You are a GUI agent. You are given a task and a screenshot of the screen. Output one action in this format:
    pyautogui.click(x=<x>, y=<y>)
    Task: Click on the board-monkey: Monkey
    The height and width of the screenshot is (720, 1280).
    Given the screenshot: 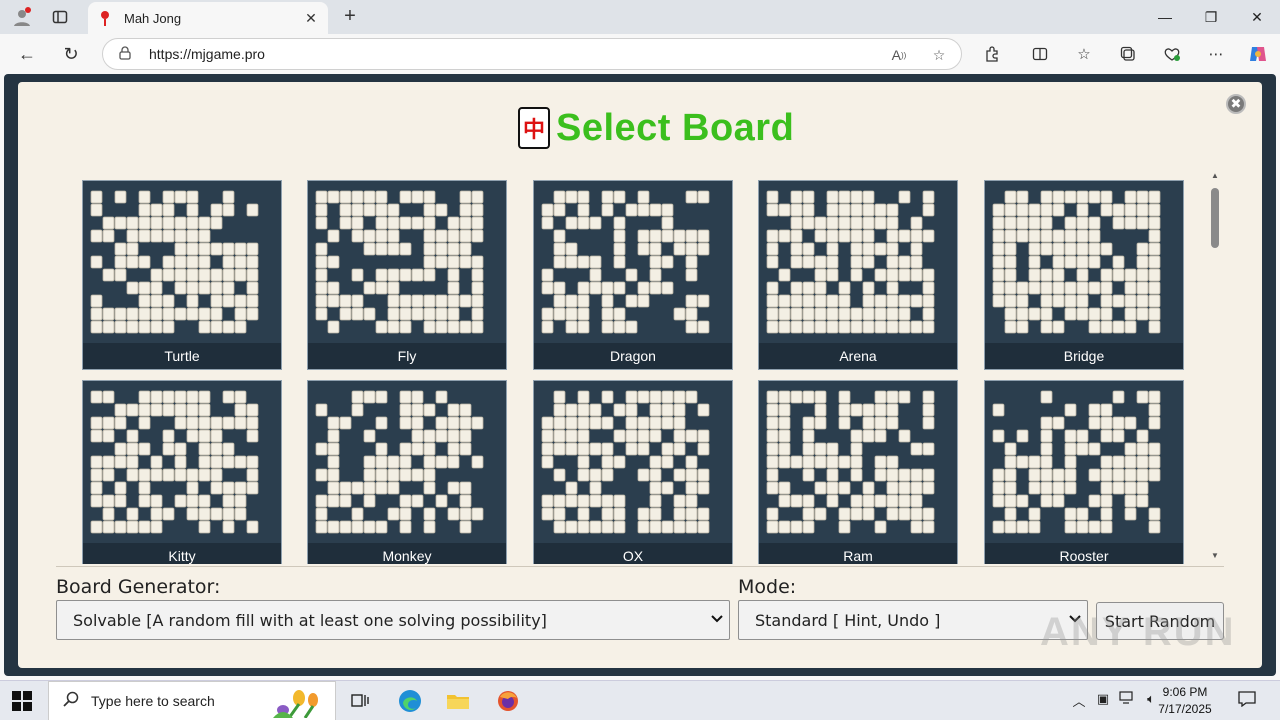 What is the action you would take?
    pyautogui.click(x=407, y=472)
    